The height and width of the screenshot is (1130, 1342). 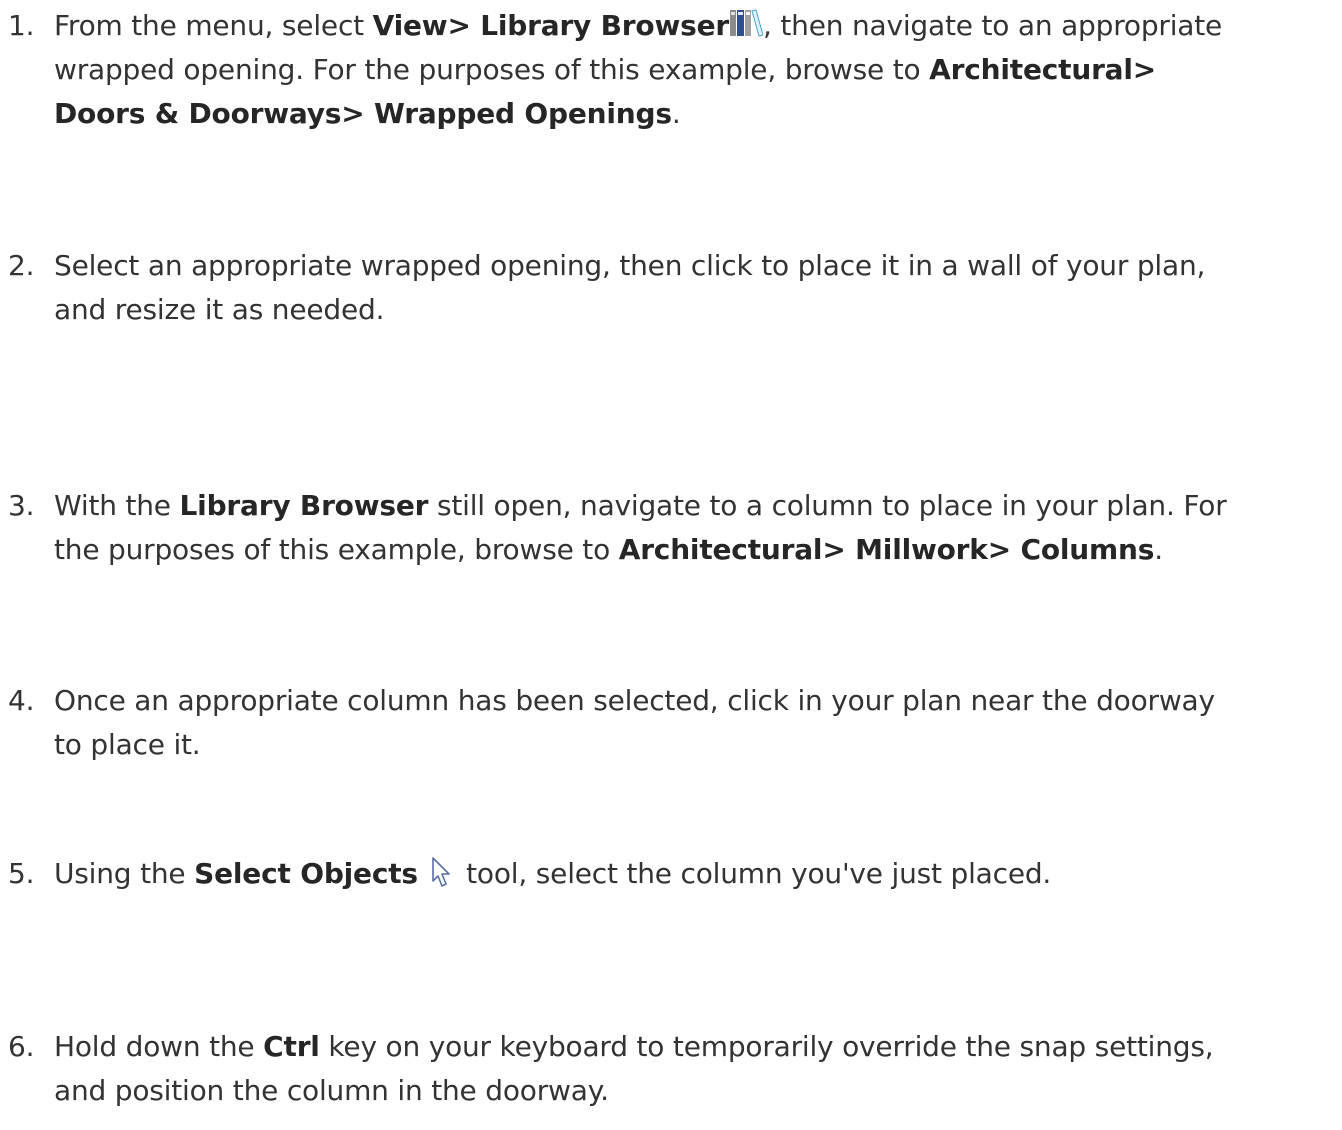 What do you see at coordinates (127, 744) in the screenshot?
I see `text-segment: to place it.` at bounding box center [127, 744].